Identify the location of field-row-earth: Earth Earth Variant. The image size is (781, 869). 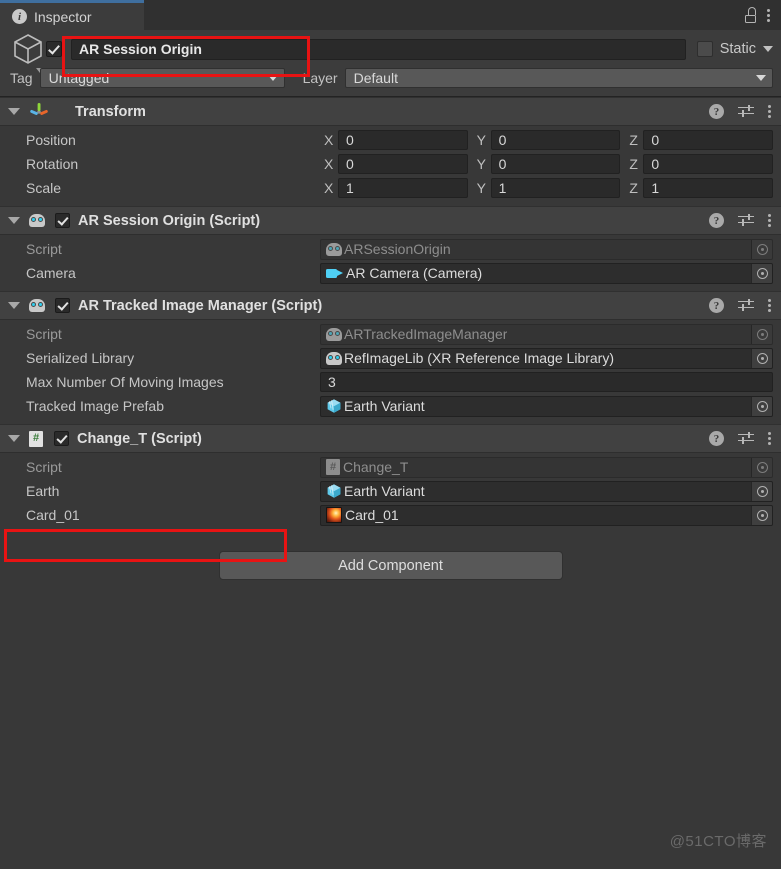
(390, 491).